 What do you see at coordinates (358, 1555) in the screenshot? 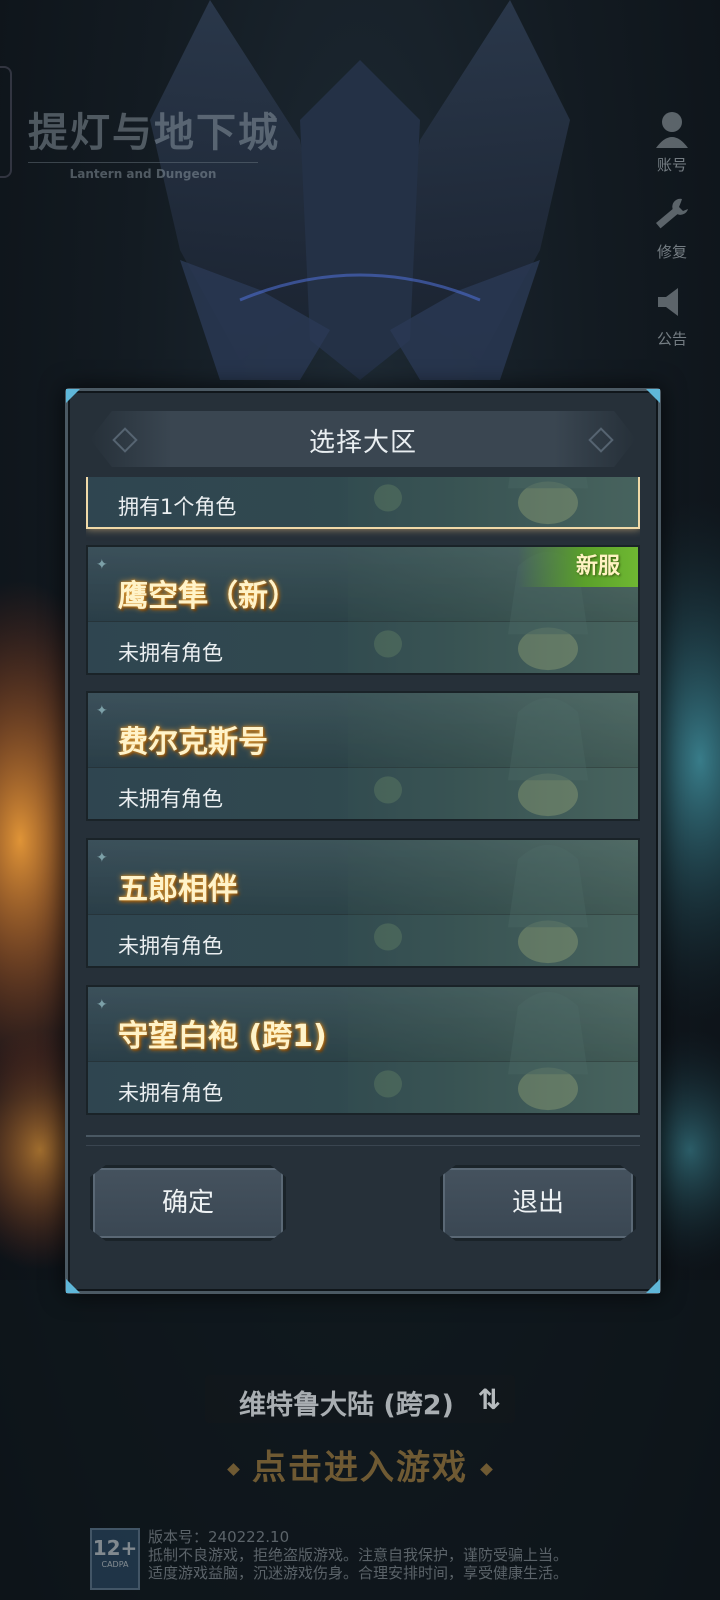
I see `notice-line-1: 抵制不良游戏，拒绝盗版游戏。注意自我保护，谨防受骗上当。` at bounding box center [358, 1555].